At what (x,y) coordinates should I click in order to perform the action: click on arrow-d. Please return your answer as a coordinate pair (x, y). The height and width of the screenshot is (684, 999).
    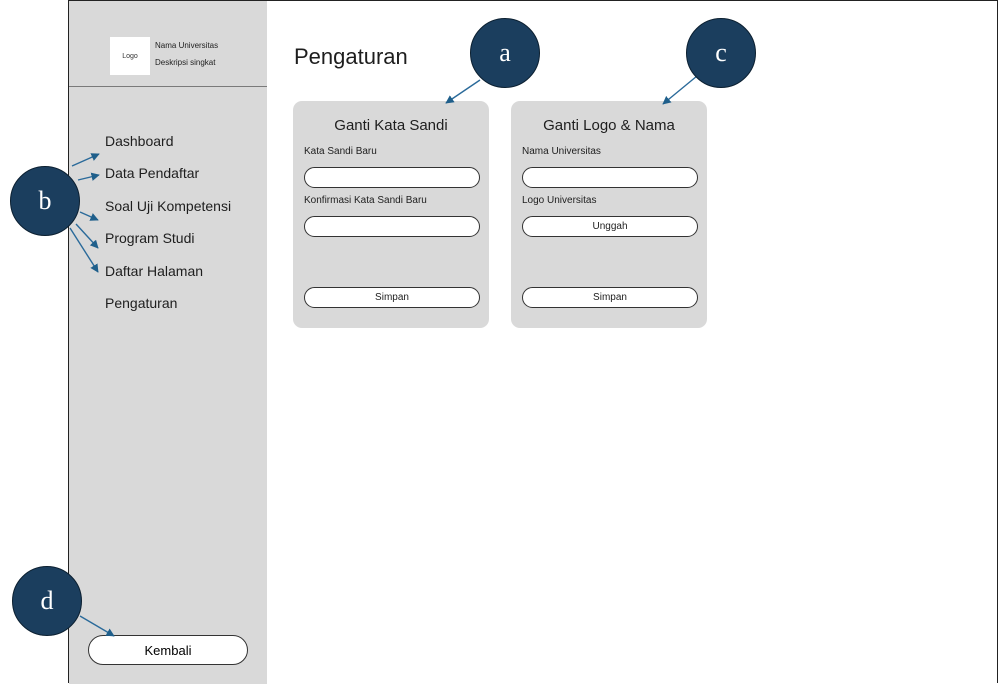
    Looking at the image, I should click on (97, 626).